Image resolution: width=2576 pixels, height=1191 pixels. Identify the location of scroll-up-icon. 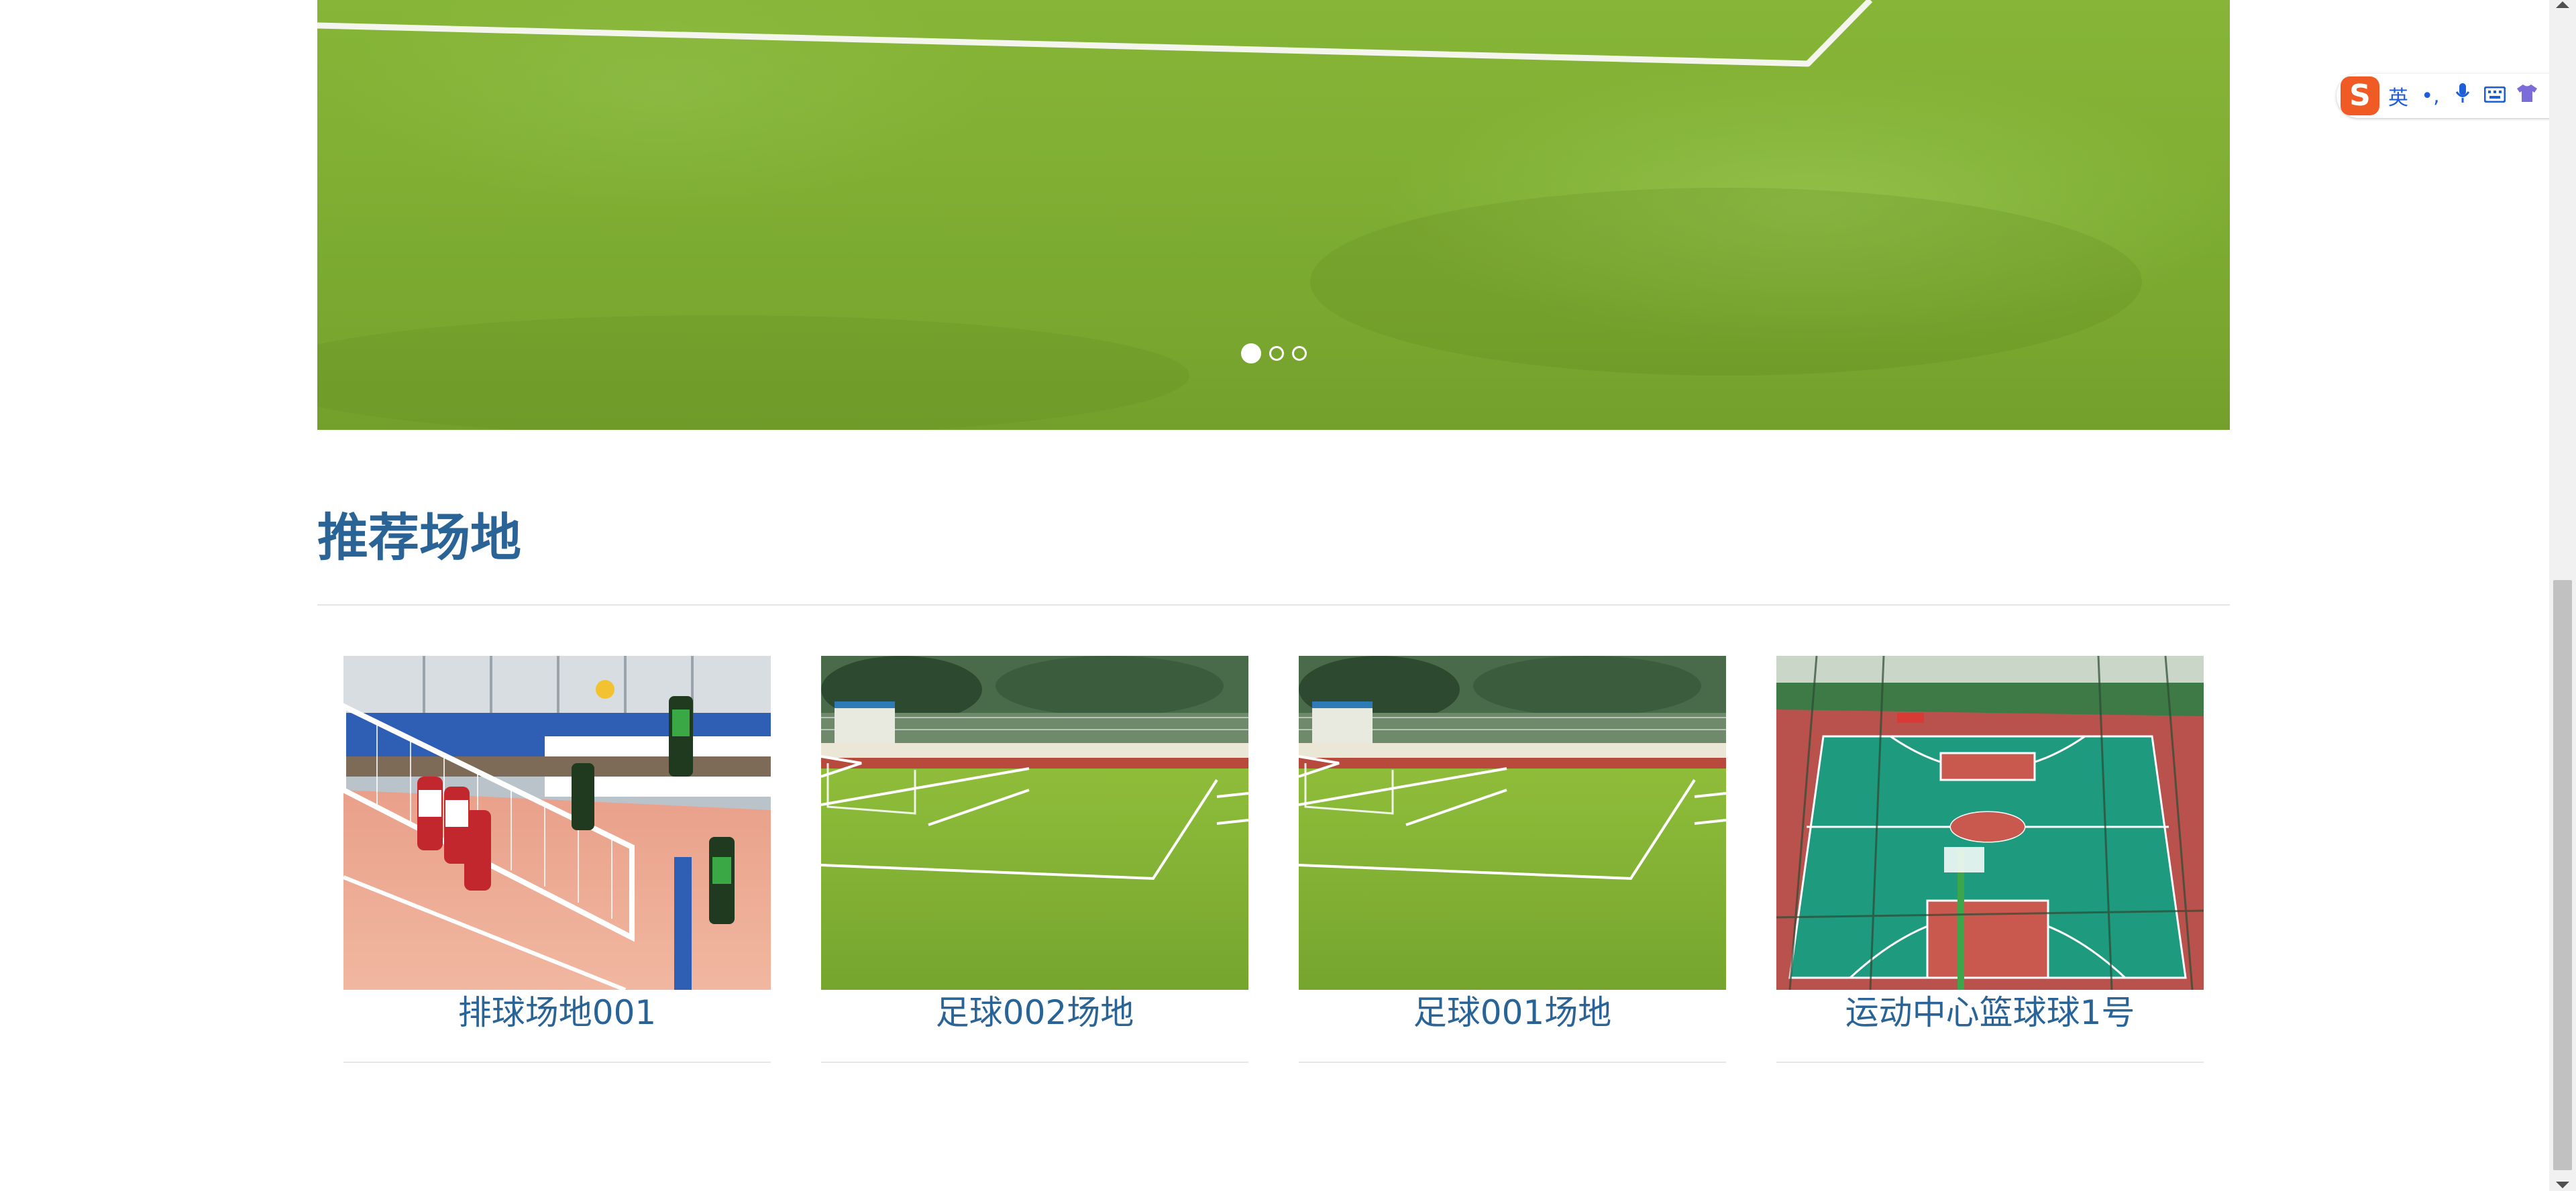
(2562, 4).